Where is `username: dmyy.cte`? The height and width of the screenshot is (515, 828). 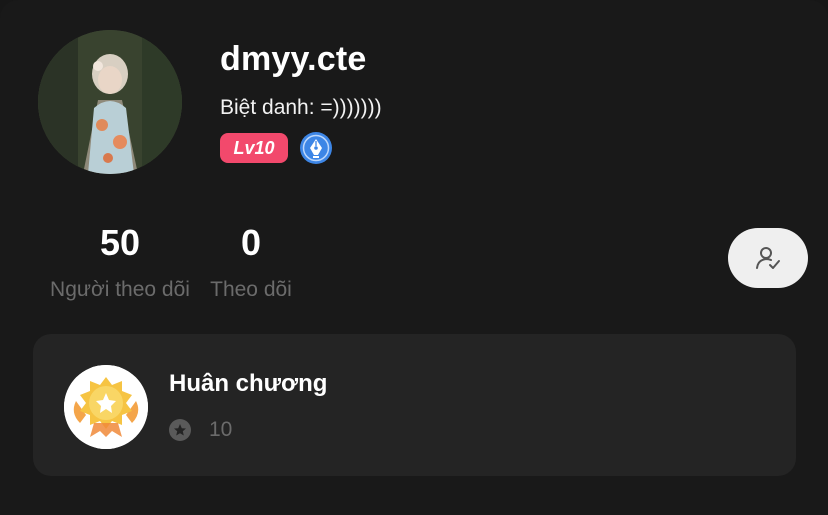
username: dmyy.cte is located at coordinates (293, 59).